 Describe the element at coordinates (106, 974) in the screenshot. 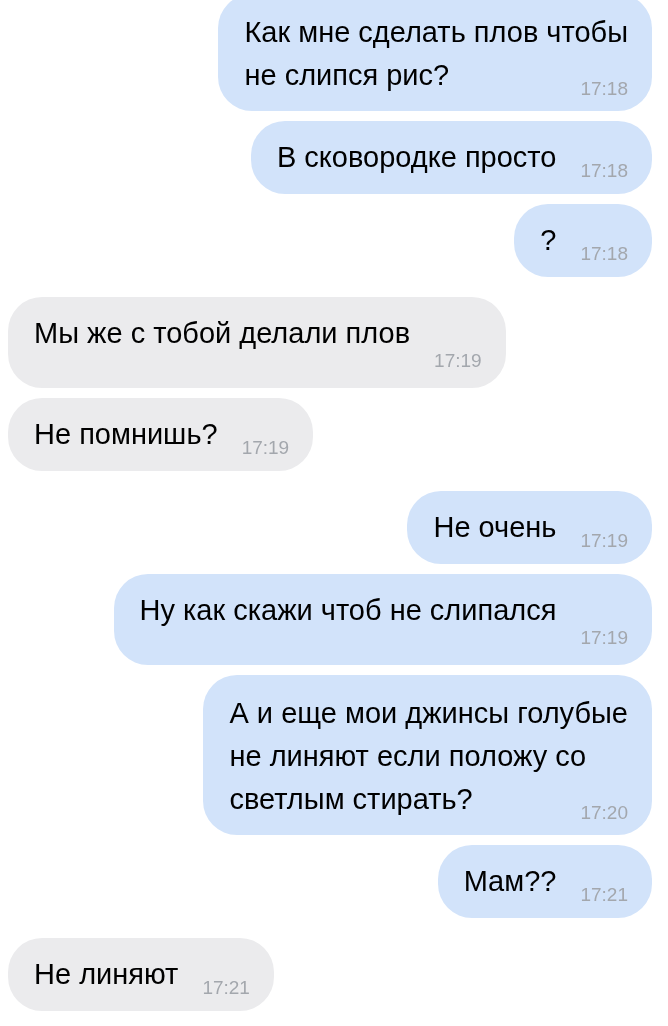

I see `message-text: Не линяют` at that location.